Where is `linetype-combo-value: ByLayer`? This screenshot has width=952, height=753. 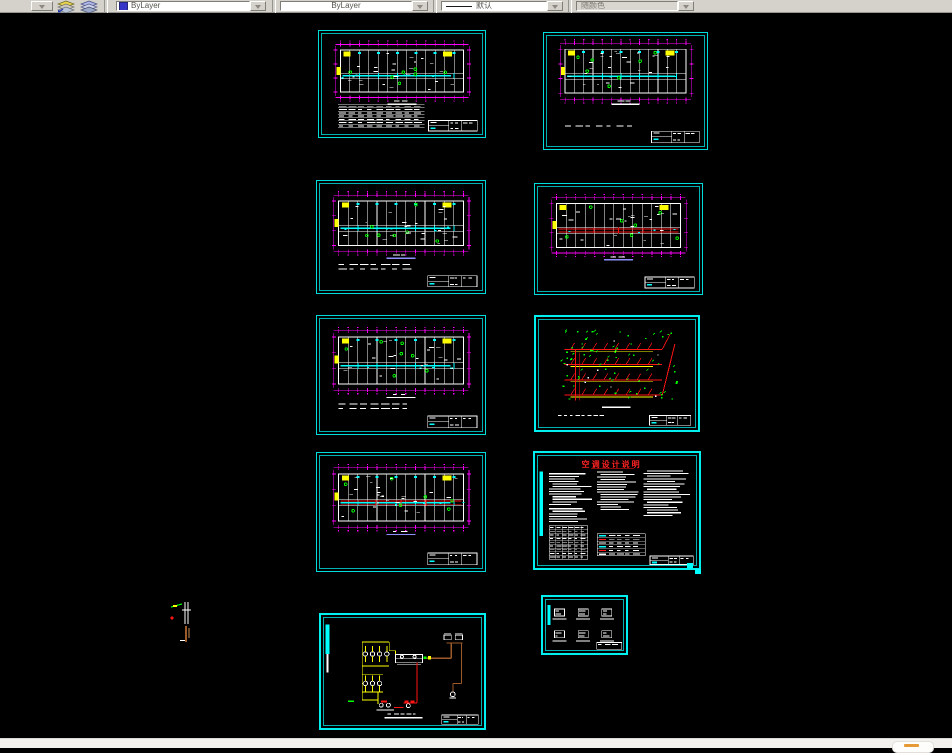
linetype-combo-value: ByLayer is located at coordinates (346, 5).